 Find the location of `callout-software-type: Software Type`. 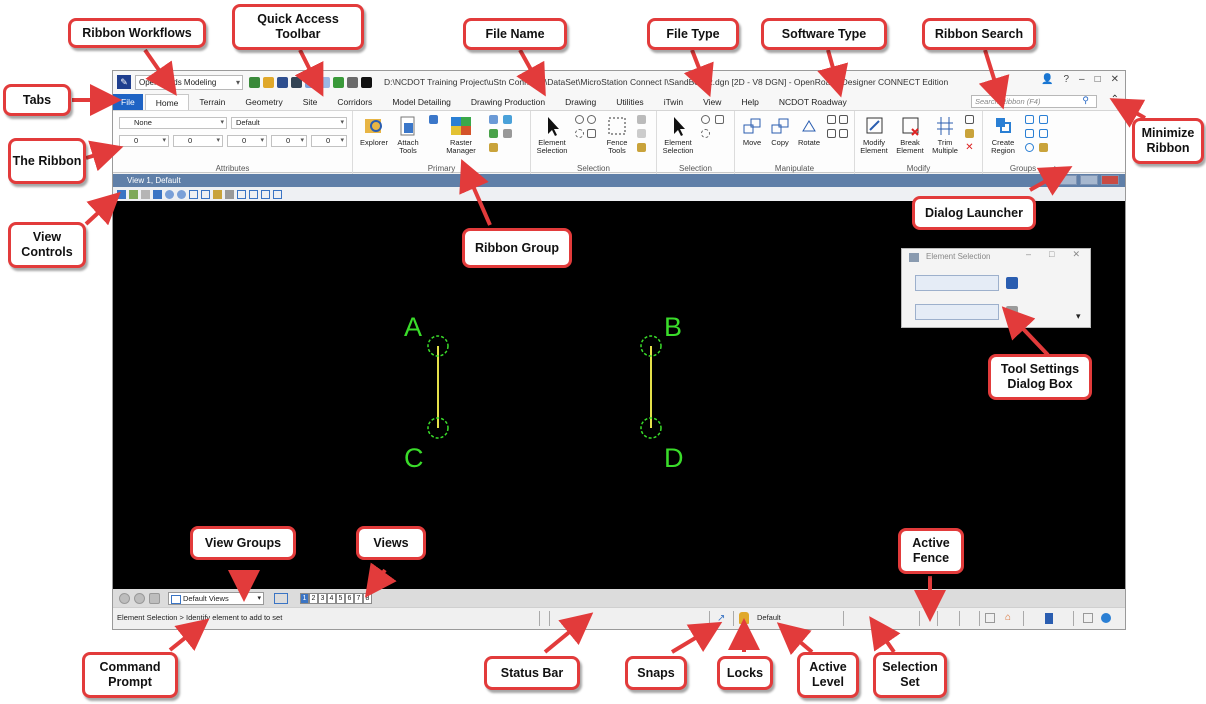

callout-software-type: Software Type is located at coordinates (824, 34).